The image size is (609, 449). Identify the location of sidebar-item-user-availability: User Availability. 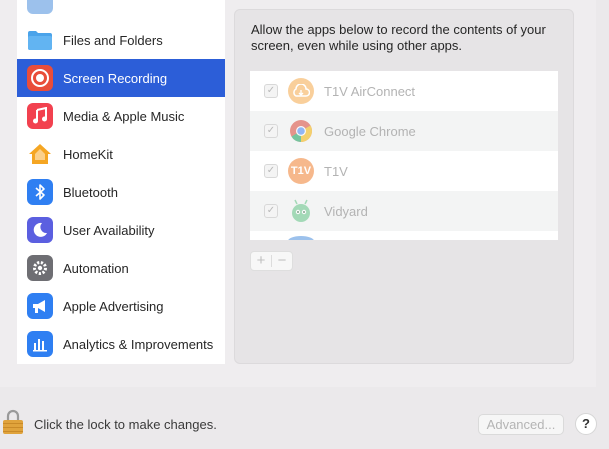
(121, 230).